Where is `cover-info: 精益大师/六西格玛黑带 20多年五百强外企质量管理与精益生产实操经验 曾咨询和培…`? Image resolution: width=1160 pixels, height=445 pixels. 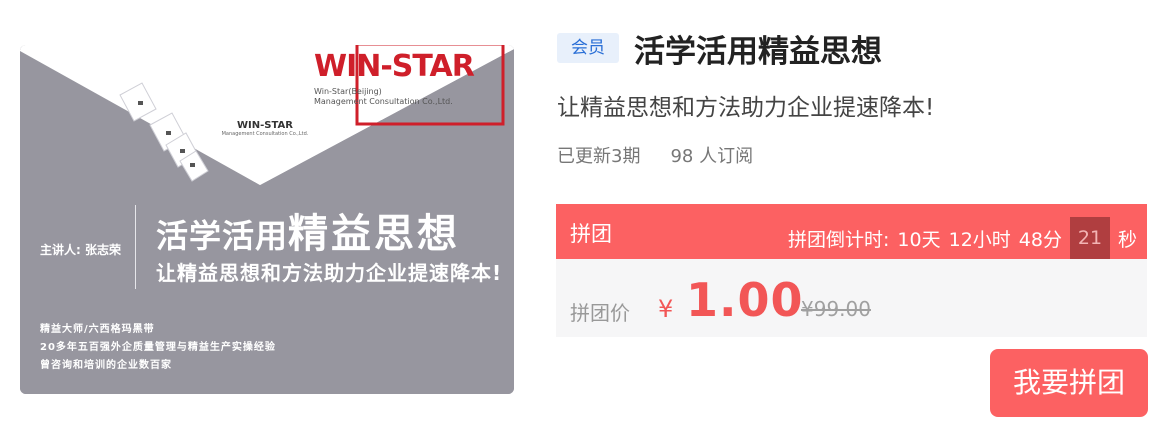
cover-info: 精益大师/六西格玛黑带 20多年五百强外企质量管理与精益生产实操经验 曾咨询和培… is located at coordinates (158, 348).